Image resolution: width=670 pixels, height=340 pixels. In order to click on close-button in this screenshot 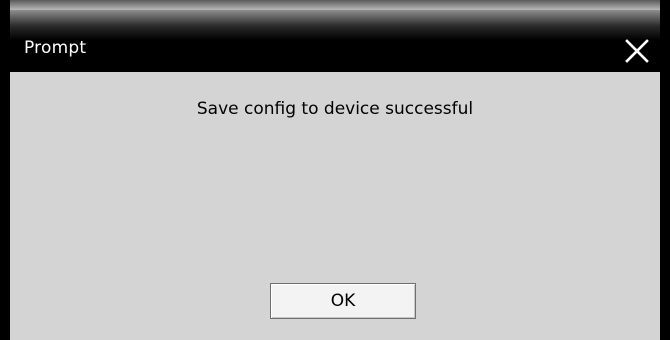, I will do `click(637, 51)`.